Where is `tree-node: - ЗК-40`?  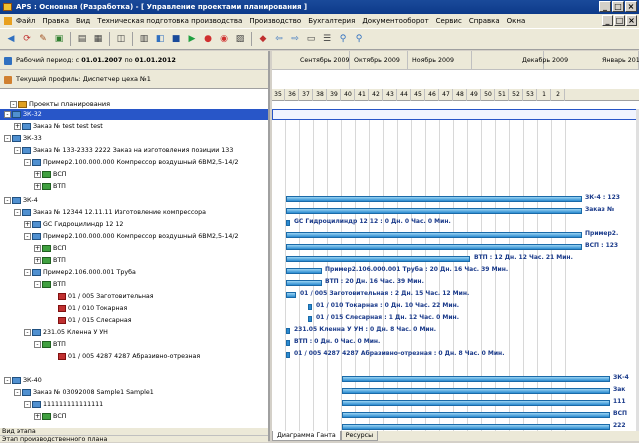
tree-node: - ЗК-40 is located at coordinates (21, 380).